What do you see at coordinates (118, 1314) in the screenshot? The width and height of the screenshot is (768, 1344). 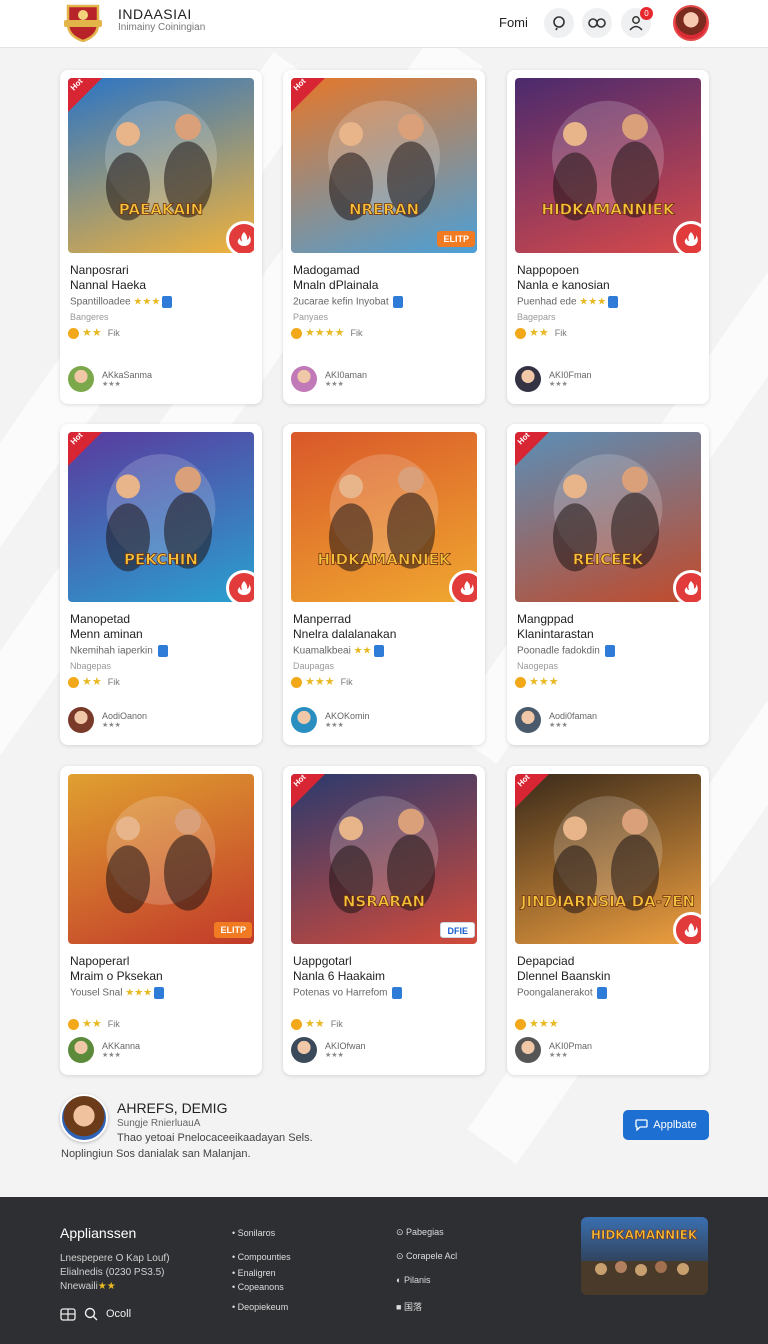 I see `footer-tools-label: Ocoll` at bounding box center [118, 1314].